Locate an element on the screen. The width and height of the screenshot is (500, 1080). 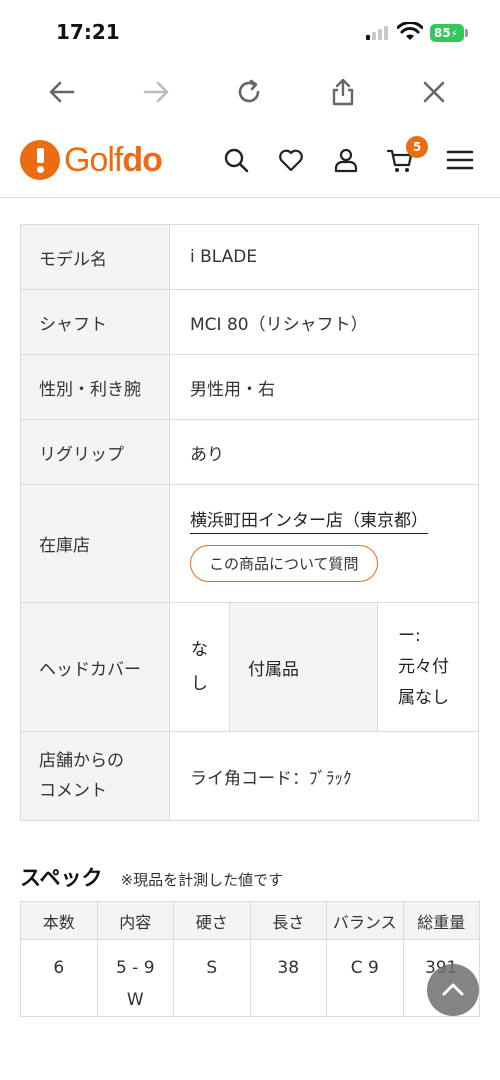
spec-header-count: 本数 is located at coordinates (59, 920).